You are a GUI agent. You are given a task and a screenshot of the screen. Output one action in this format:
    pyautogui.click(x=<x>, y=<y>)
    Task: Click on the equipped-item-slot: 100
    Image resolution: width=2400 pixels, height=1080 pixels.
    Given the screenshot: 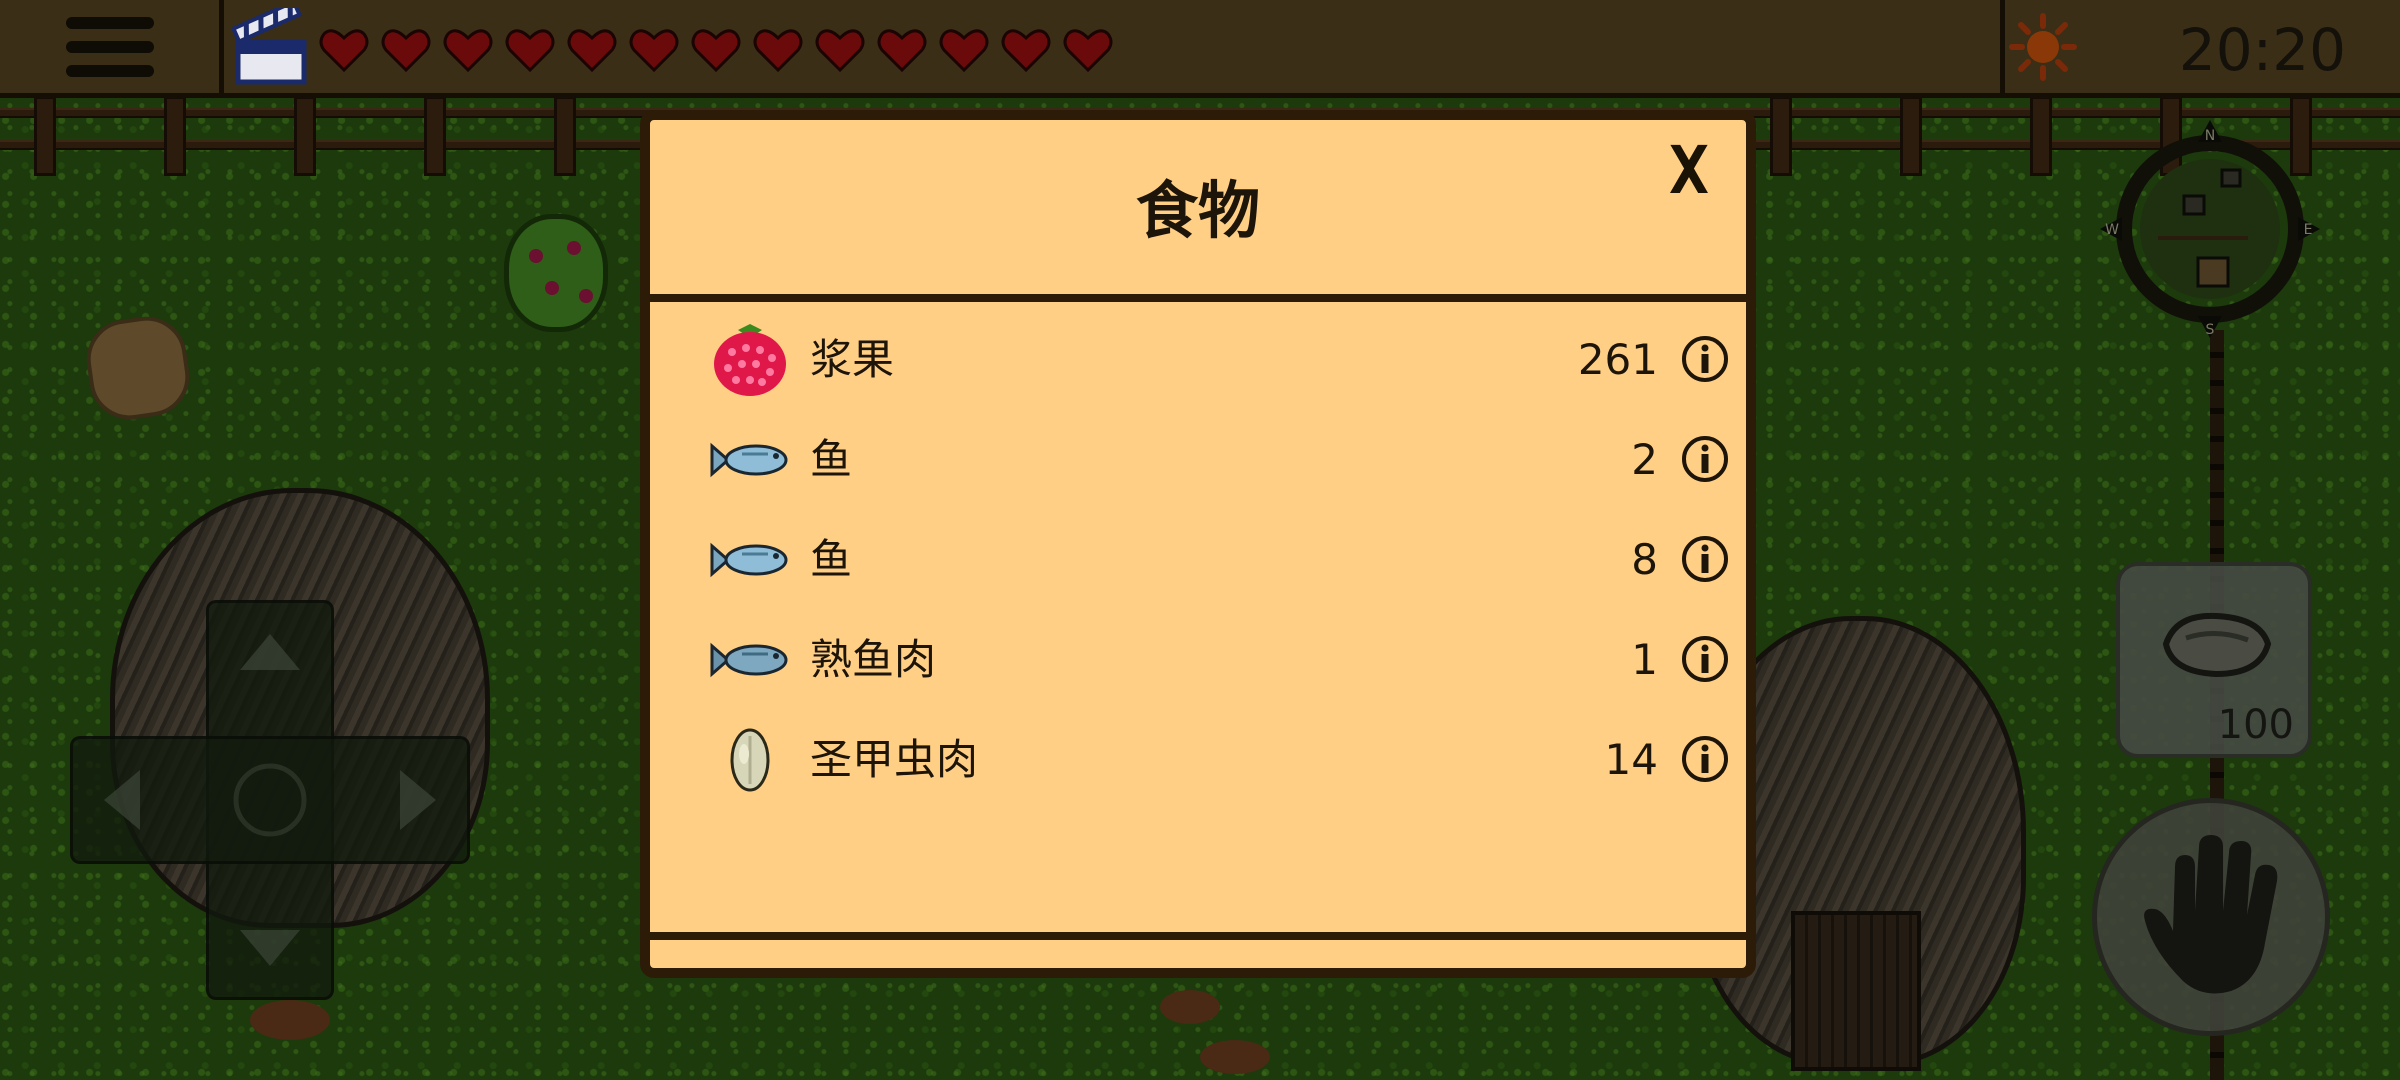 What is the action you would take?
    pyautogui.click(x=2214, y=660)
    